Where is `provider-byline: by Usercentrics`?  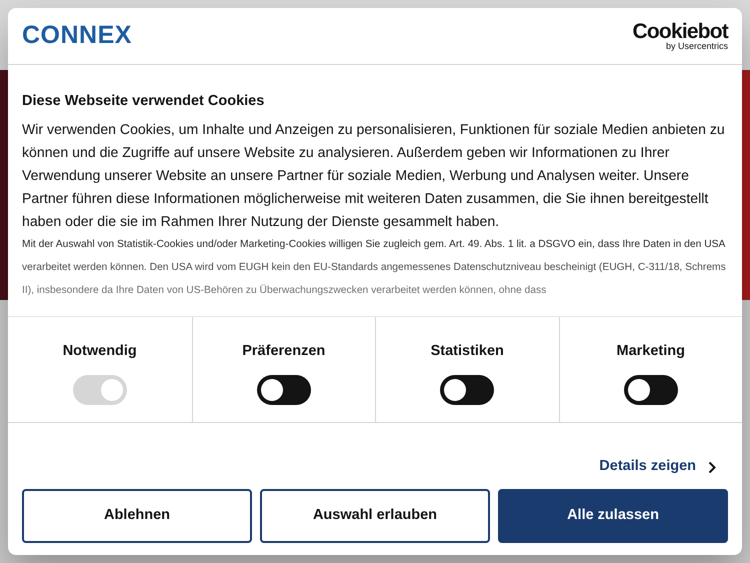 provider-byline: by Usercentrics is located at coordinates (697, 46).